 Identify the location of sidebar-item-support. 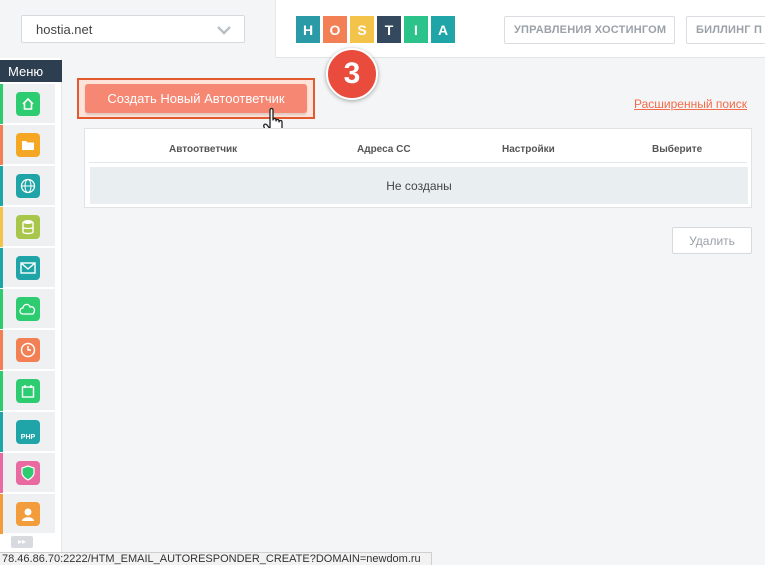
(27, 514).